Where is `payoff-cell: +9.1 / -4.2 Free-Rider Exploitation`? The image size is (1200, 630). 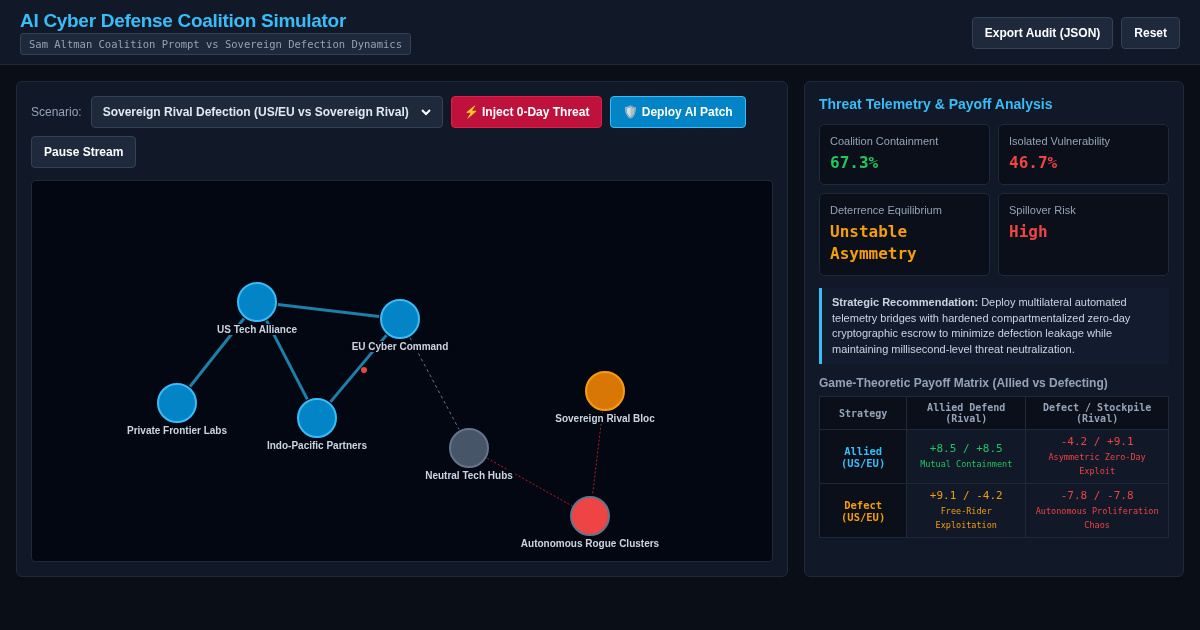 payoff-cell: +9.1 / -4.2 Free-Rider Exploitation is located at coordinates (966, 510).